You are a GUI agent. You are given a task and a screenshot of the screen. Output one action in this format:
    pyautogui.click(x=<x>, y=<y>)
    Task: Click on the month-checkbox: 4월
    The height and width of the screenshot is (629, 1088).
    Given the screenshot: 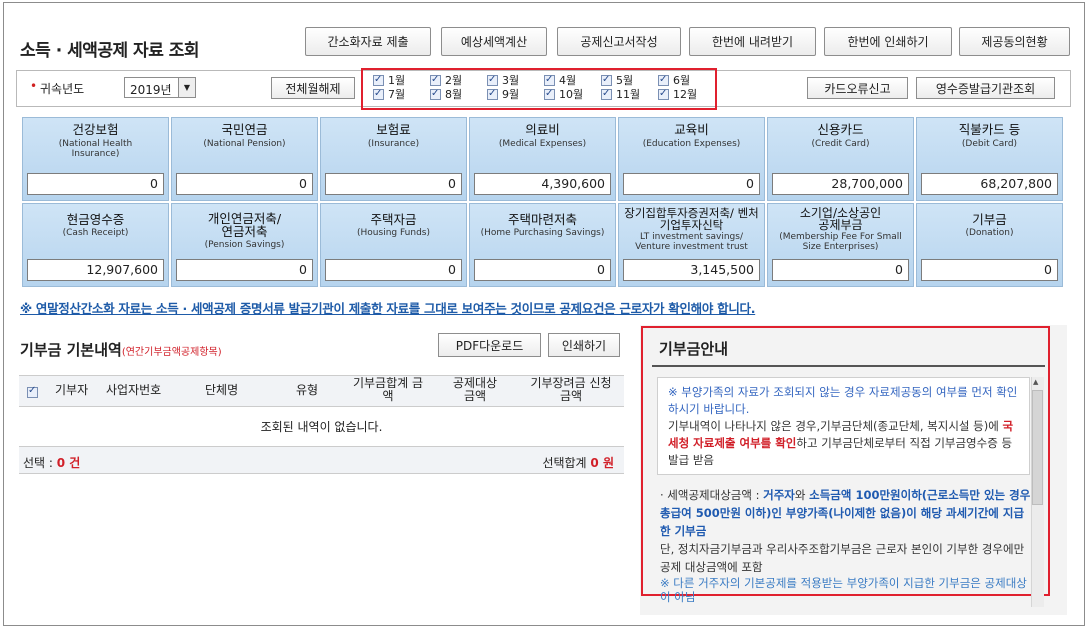 What is the action you would take?
    pyautogui.click(x=560, y=80)
    